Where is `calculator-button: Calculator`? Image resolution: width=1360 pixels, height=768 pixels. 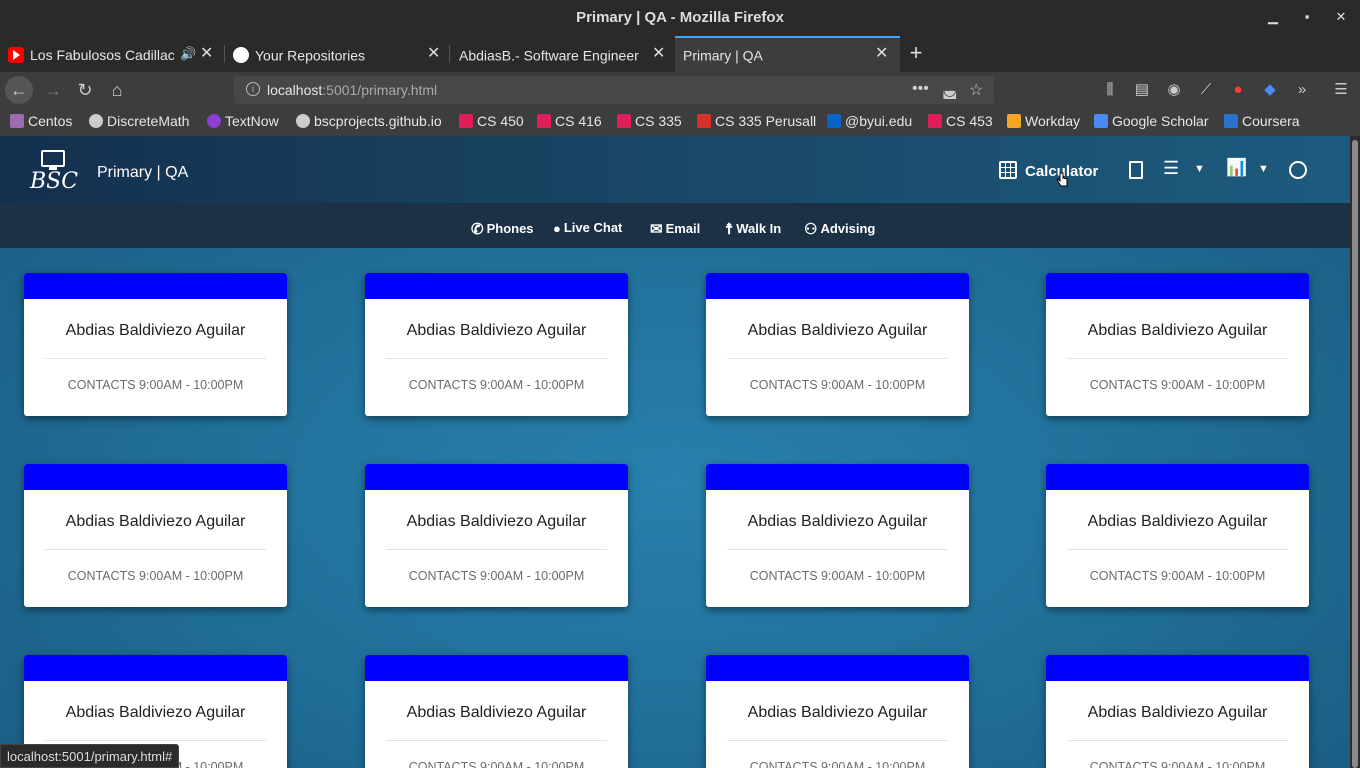 calculator-button: Calculator is located at coordinates (1048, 170).